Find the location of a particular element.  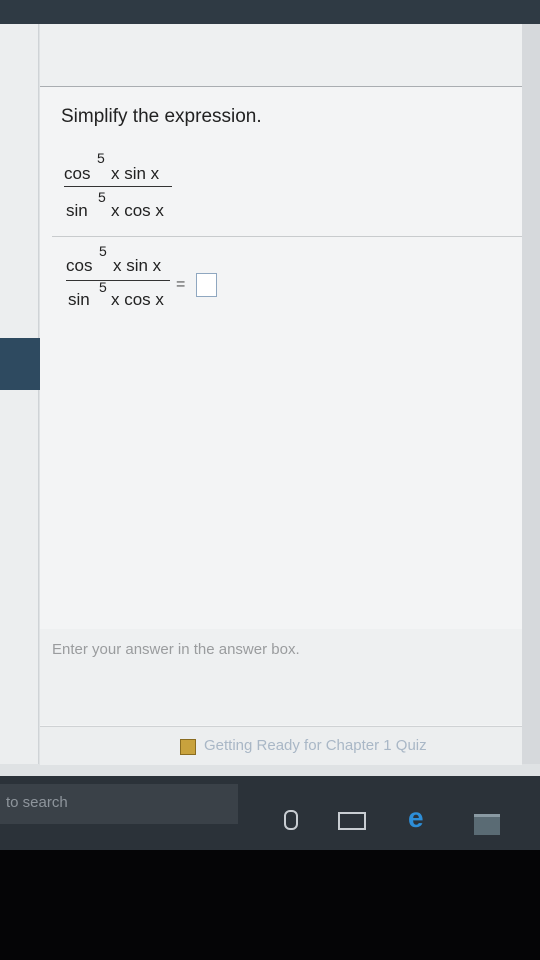

answer-numerator-rest: x sin x is located at coordinates (137, 265).